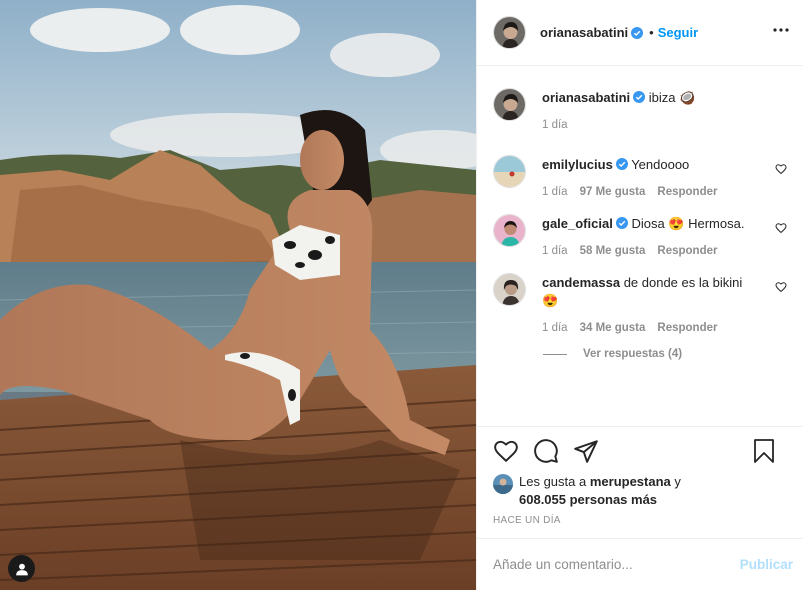 This screenshot has height=590, width=803. What do you see at coordinates (555, 354) in the screenshot?
I see `replies-divider` at bounding box center [555, 354].